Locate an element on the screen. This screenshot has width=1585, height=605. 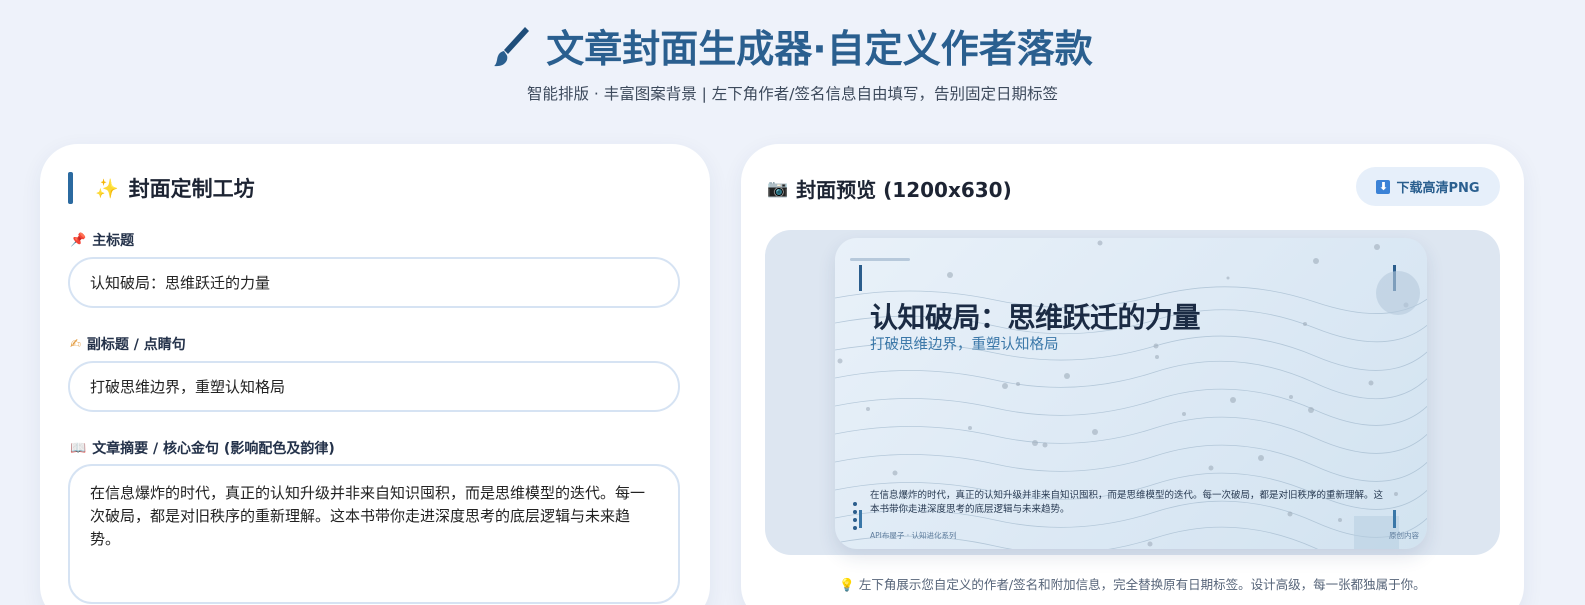
page-title-text: 文章封面生成器·自定义作者落款 is located at coordinates (819, 49).